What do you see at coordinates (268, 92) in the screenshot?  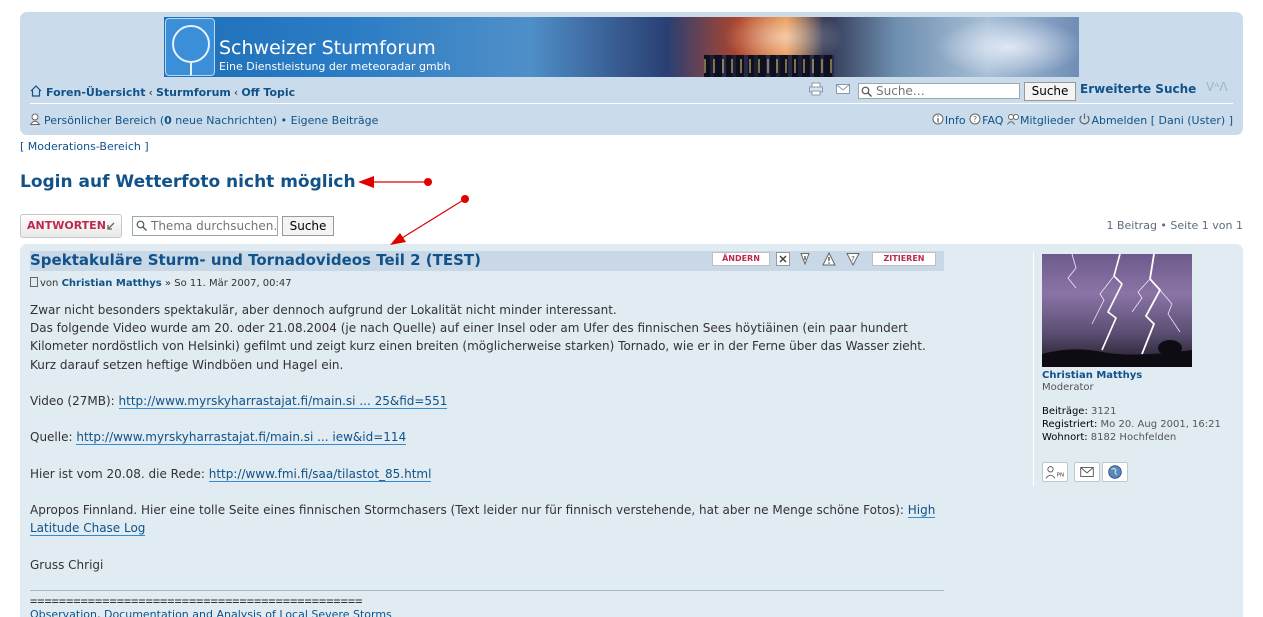 I see `breadcrumb-subforum: Off Topic` at bounding box center [268, 92].